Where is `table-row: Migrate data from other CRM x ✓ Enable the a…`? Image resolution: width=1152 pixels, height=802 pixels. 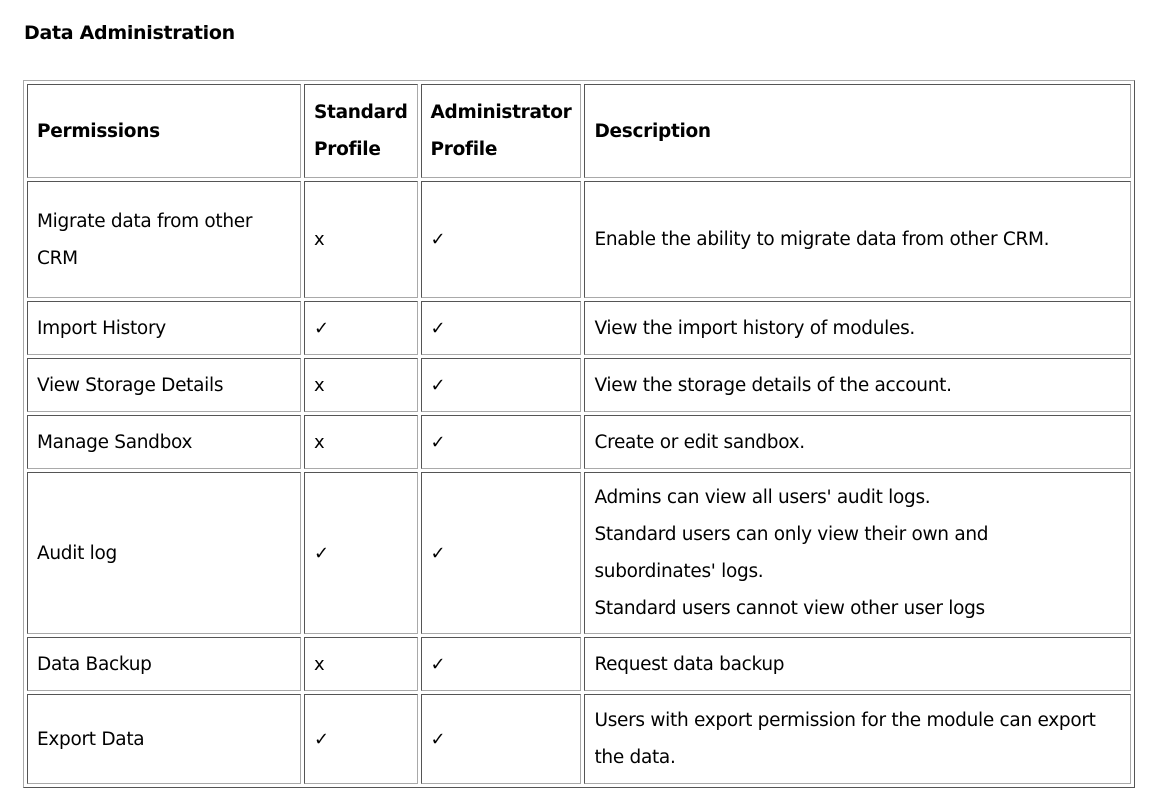
table-row: Migrate data from other CRM x ✓ Enable the a… is located at coordinates (579, 239).